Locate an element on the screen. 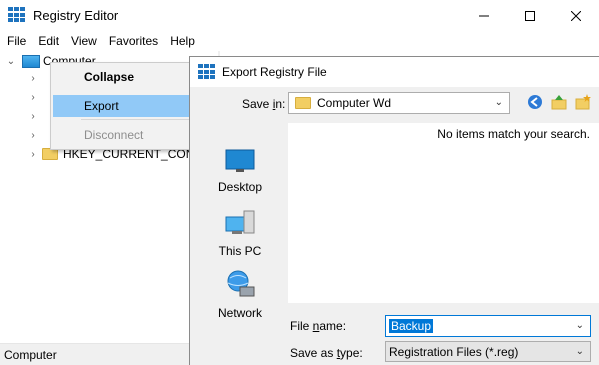  menu-bar: File Edit View Favorites Help is located at coordinates (299, 41).